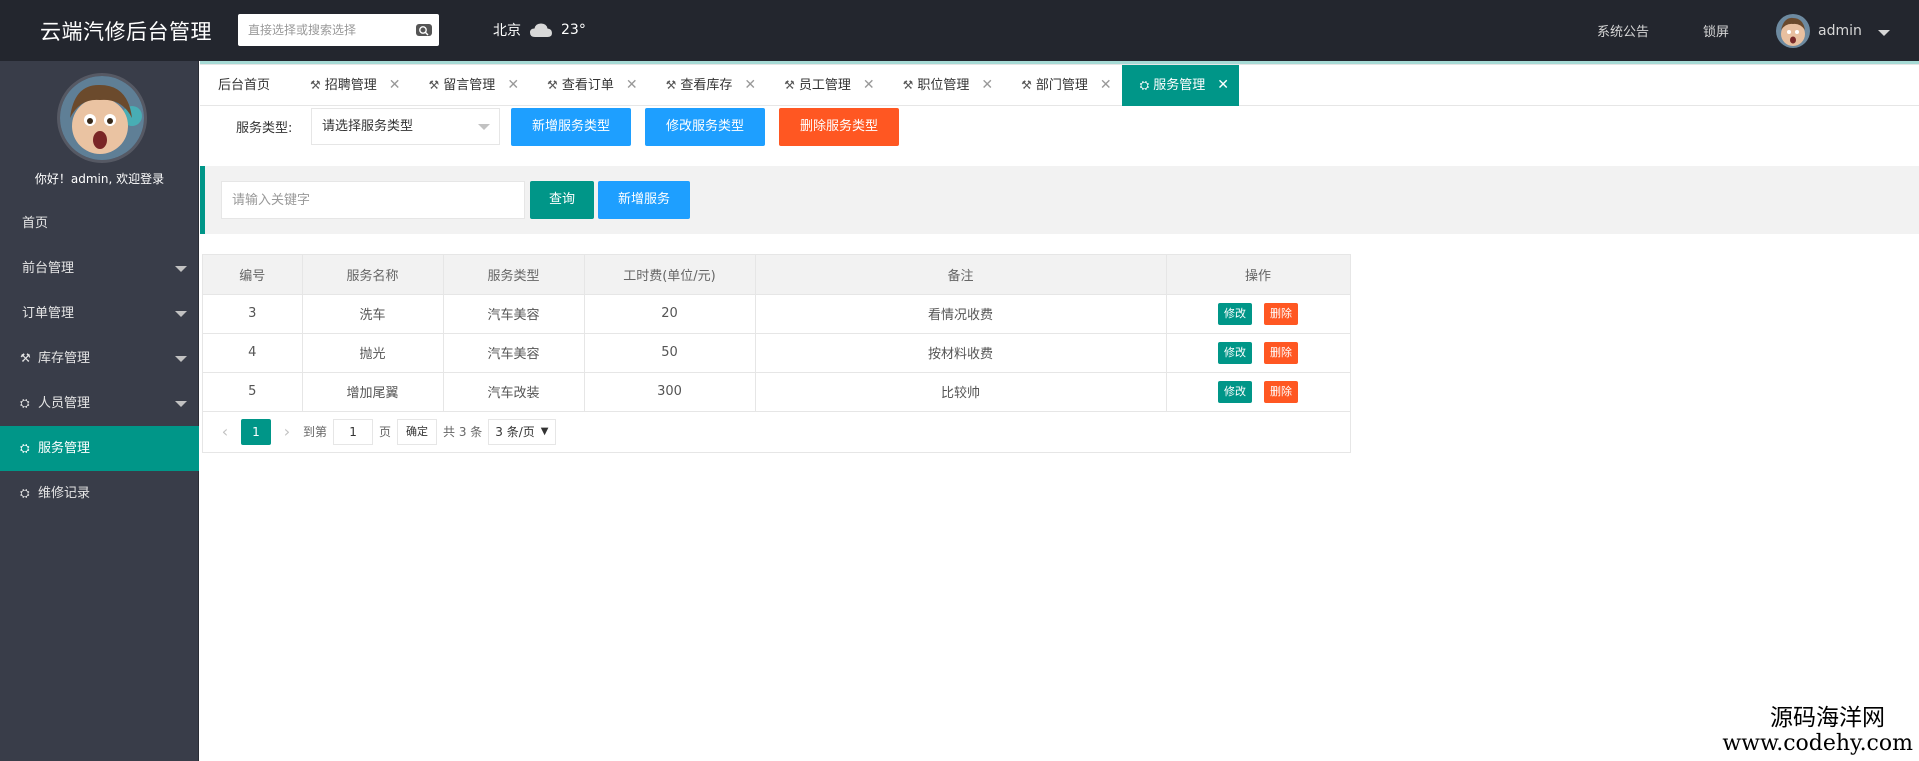  What do you see at coordinates (353, 431) in the screenshot?
I see `goto-page-input` at bounding box center [353, 431].